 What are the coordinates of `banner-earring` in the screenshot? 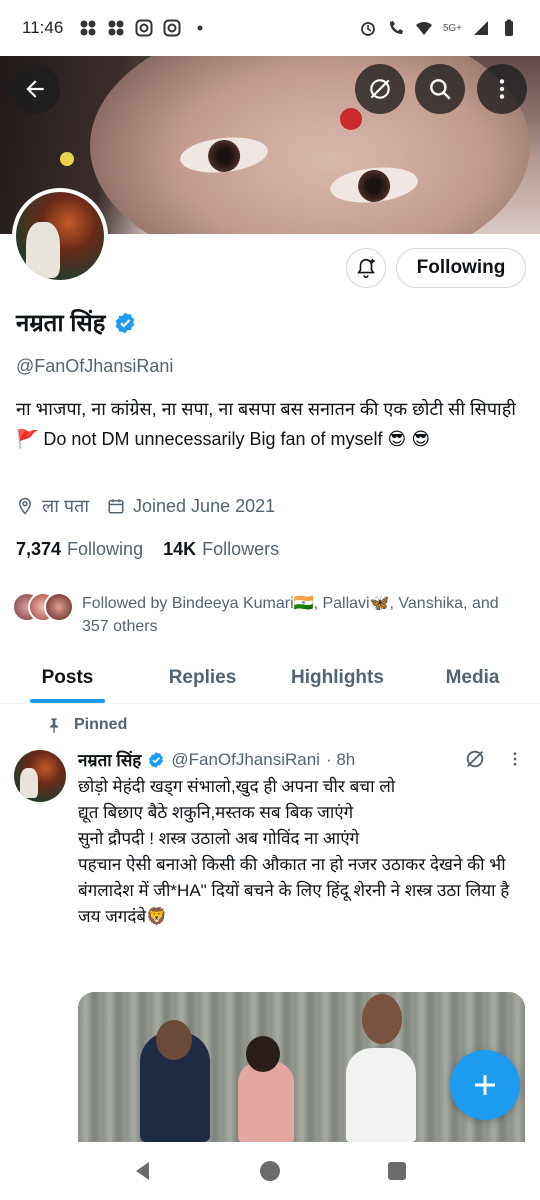 It's located at (67, 159).